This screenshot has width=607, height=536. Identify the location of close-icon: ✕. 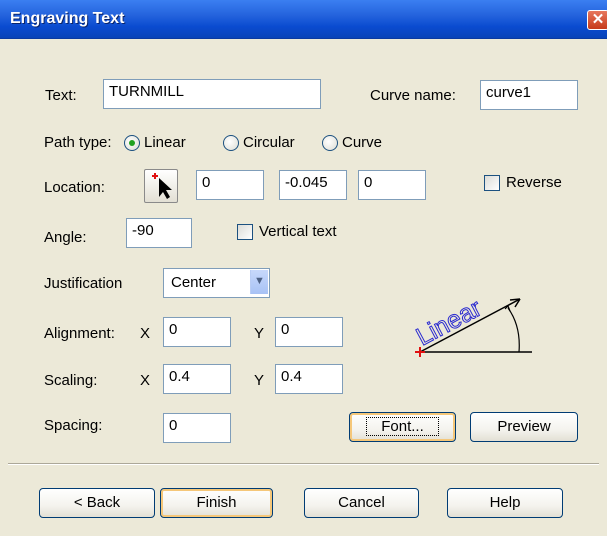
(597, 20).